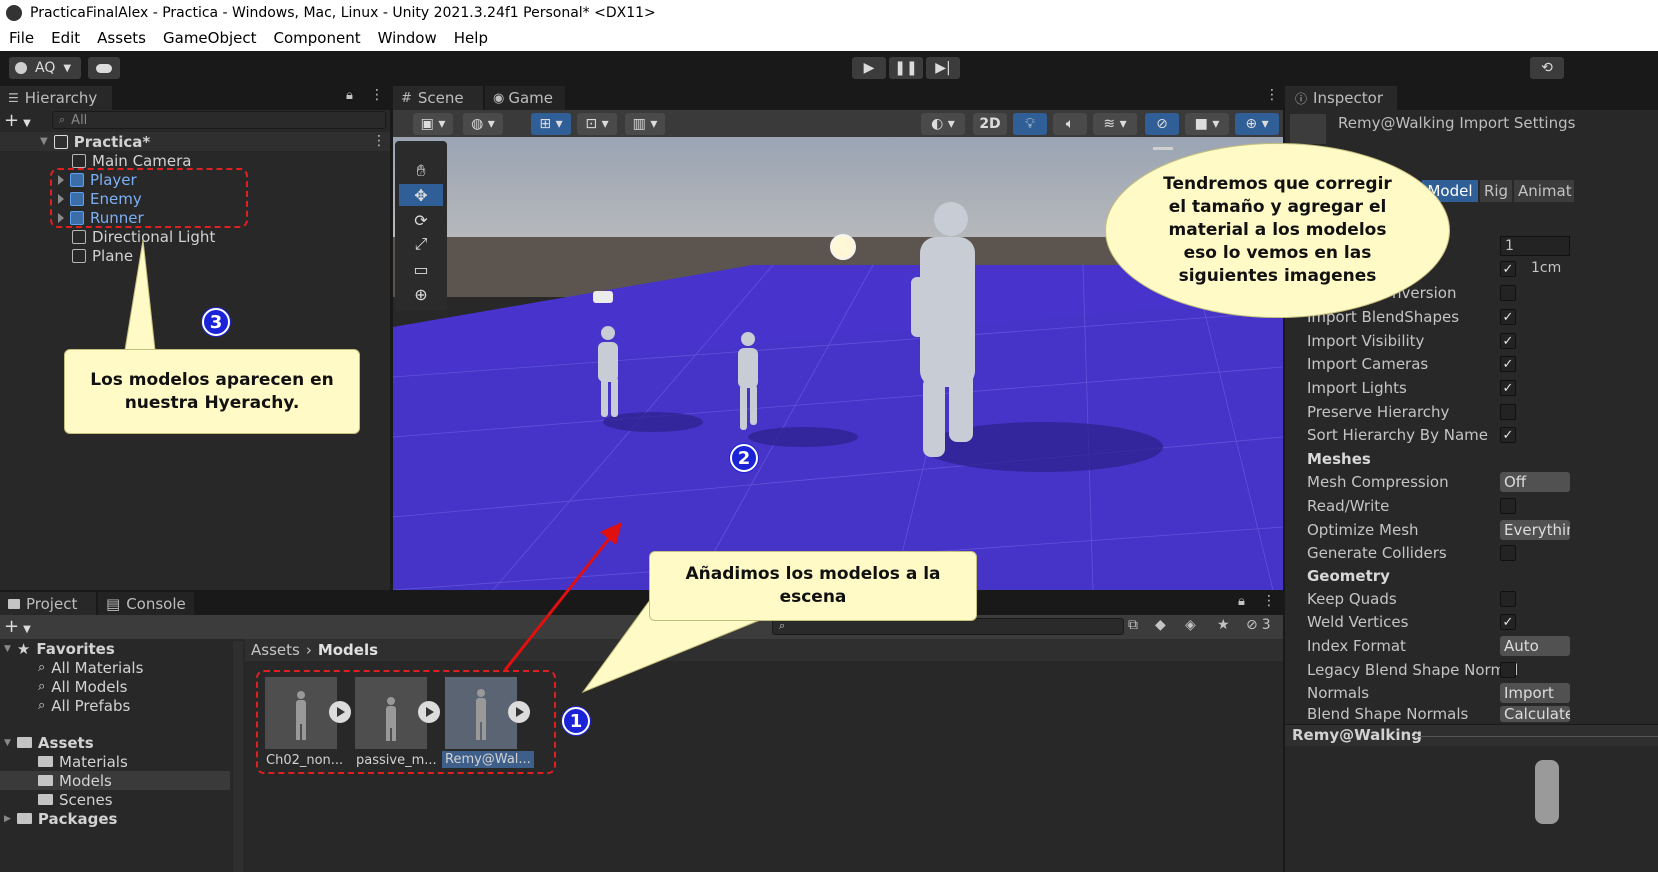  What do you see at coordinates (1508, 317) in the screenshot?
I see `import-blendshapes-checkbox: ✓` at bounding box center [1508, 317].